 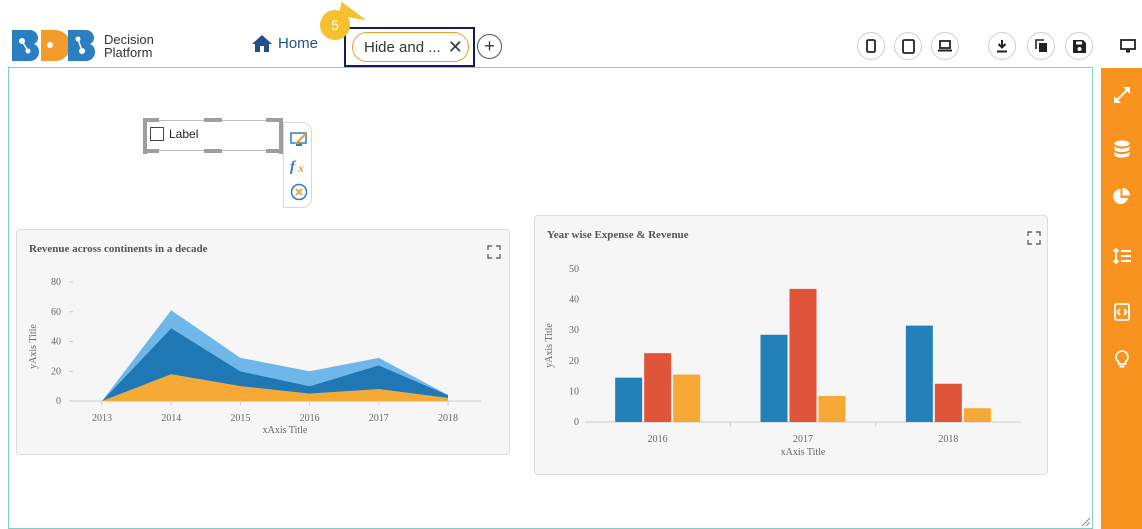 I want to click on expand-arrows-icon, so click(x=1121, y=95).